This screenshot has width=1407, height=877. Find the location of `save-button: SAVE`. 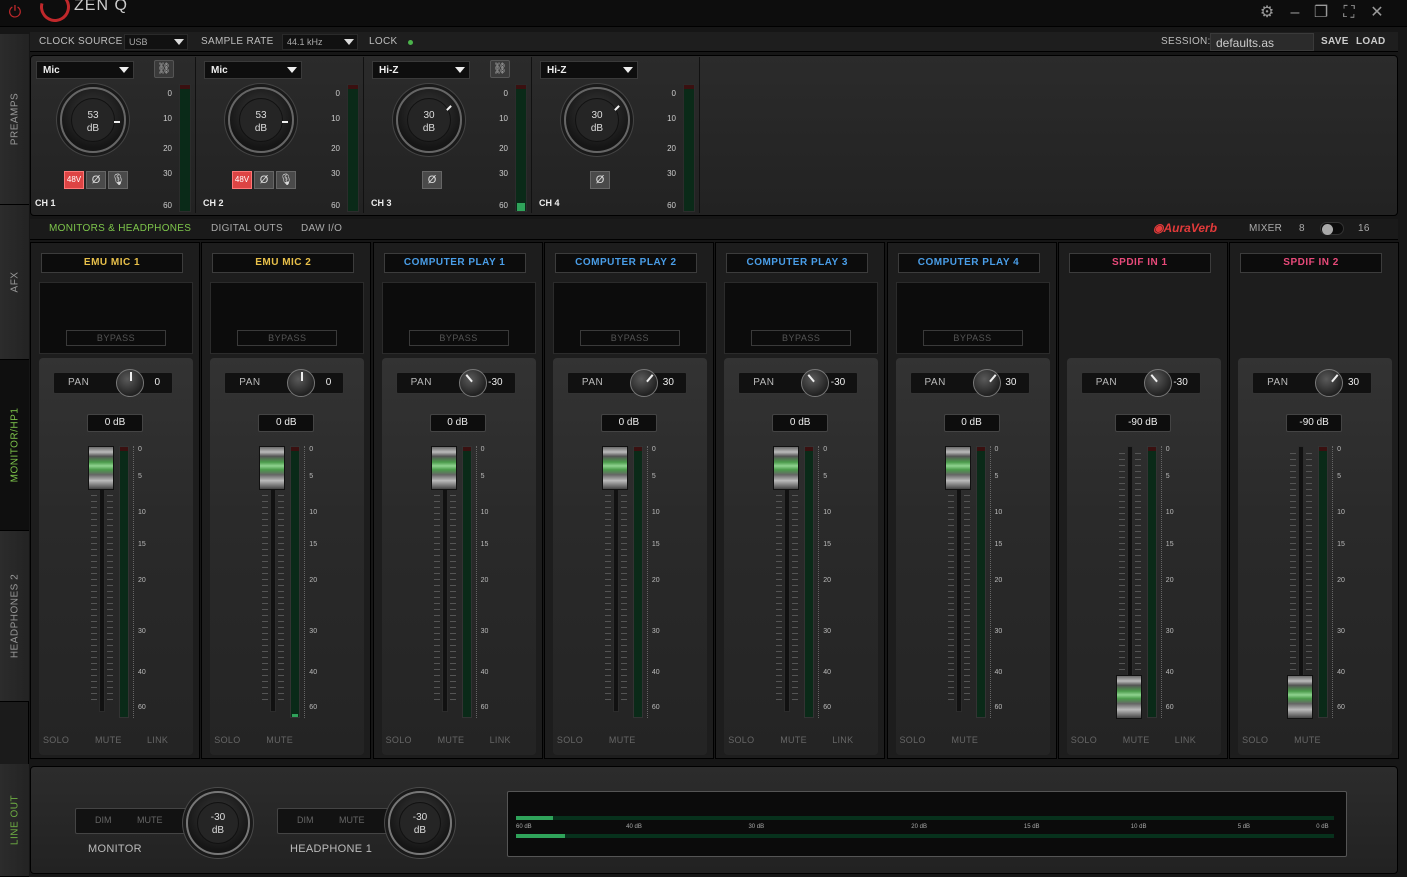

save-button: SAVE is located at coordinates (1335, 41).